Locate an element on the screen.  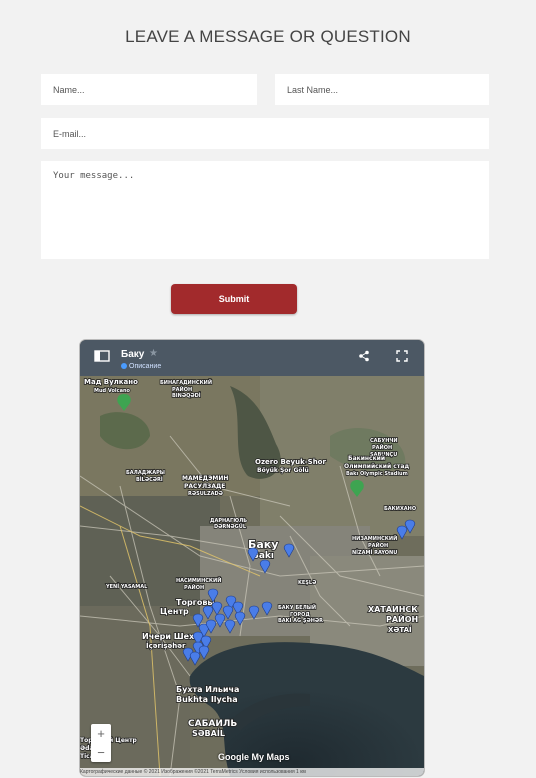
map-label: DƏRNƏGÜL is located at coordinates (230, 526).